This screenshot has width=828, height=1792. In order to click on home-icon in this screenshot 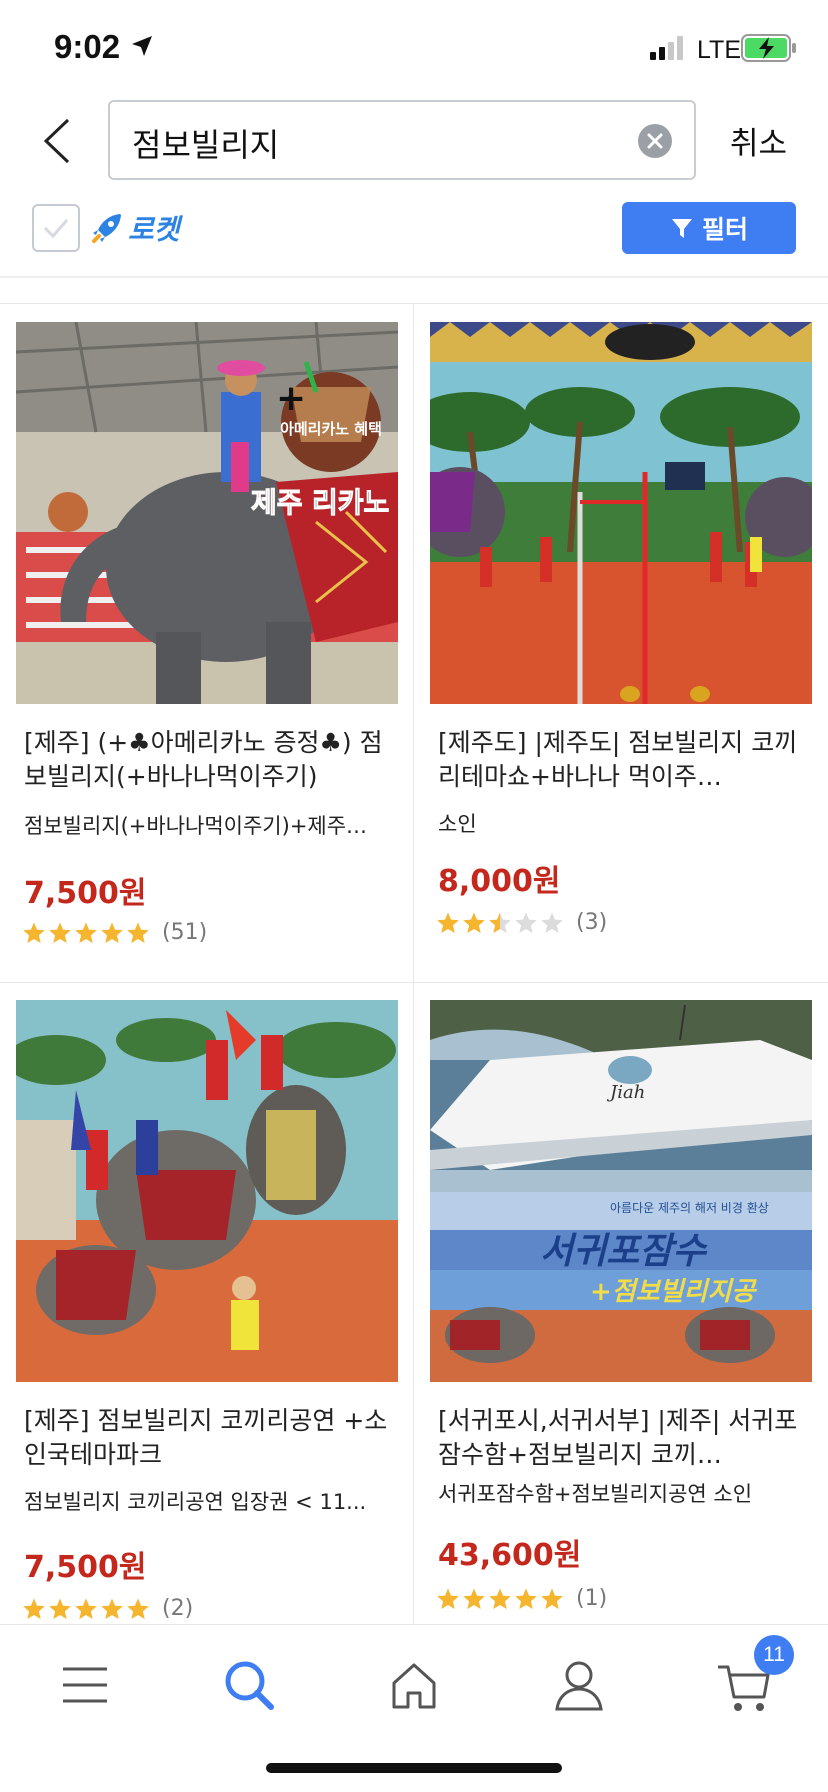, I will do `click(414, 1685)`.